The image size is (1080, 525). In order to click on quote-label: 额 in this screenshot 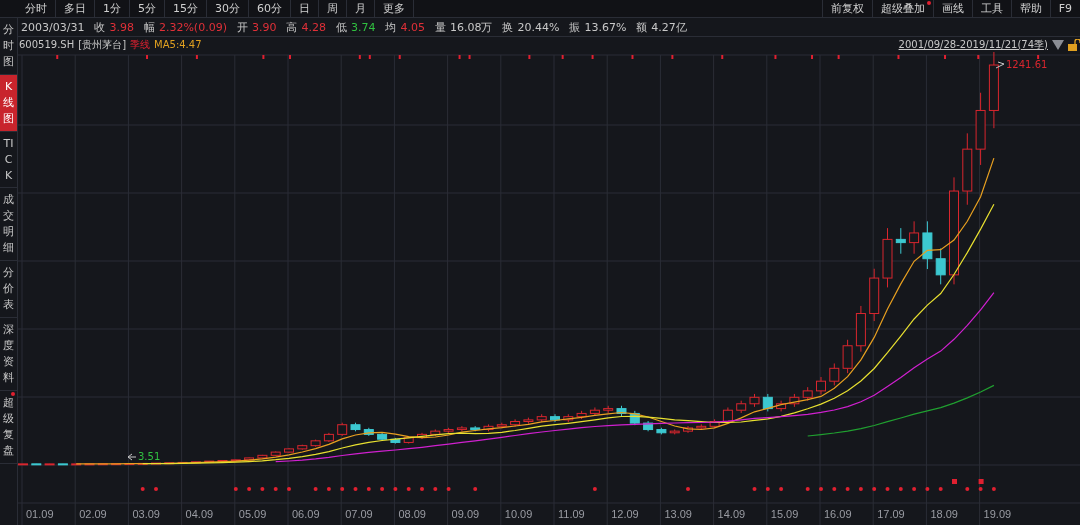, I will do `click(642, 27)`.